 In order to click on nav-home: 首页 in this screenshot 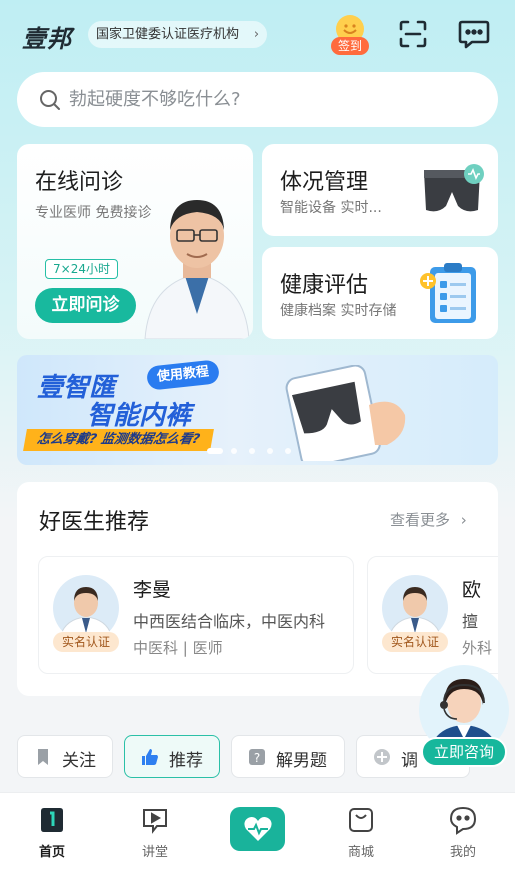, I will do `click(52, 832)`.